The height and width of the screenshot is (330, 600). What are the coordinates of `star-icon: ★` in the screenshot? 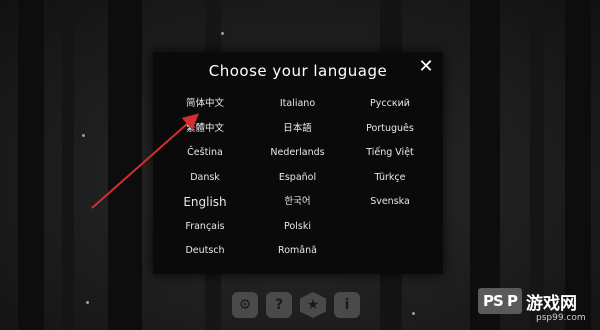 It's located at (313, 305).